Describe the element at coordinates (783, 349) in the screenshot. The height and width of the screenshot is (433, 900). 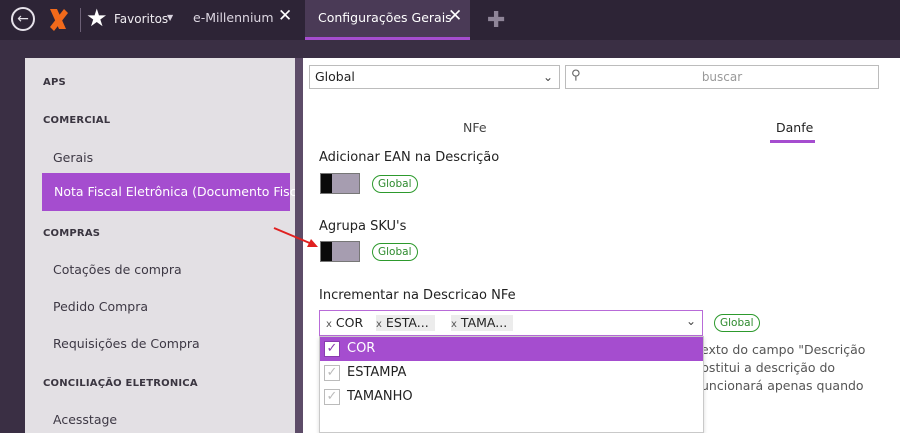
I see `description-text: exto do campo "Descrição` at that location.